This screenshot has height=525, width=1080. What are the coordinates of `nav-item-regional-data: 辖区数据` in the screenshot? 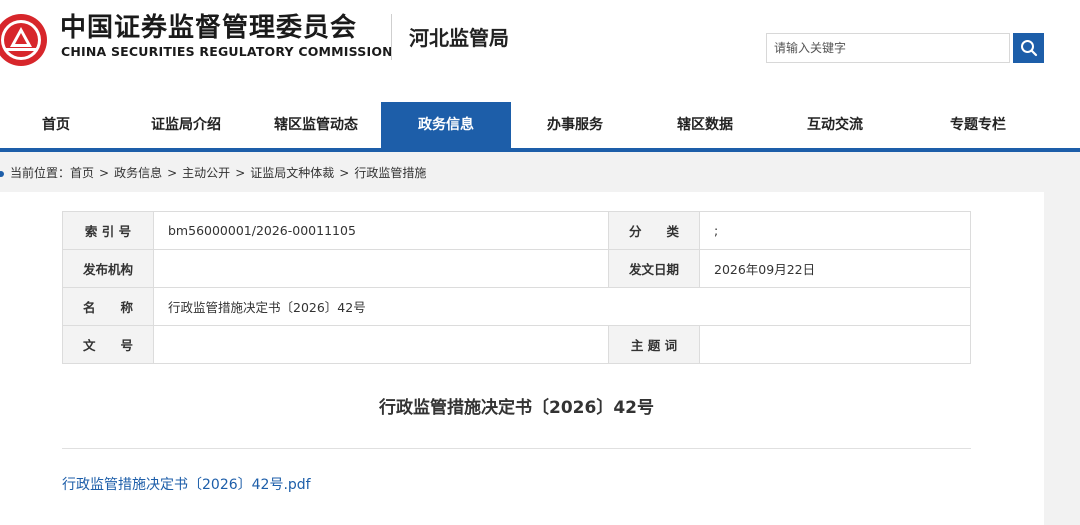 It's located at (705, 125).